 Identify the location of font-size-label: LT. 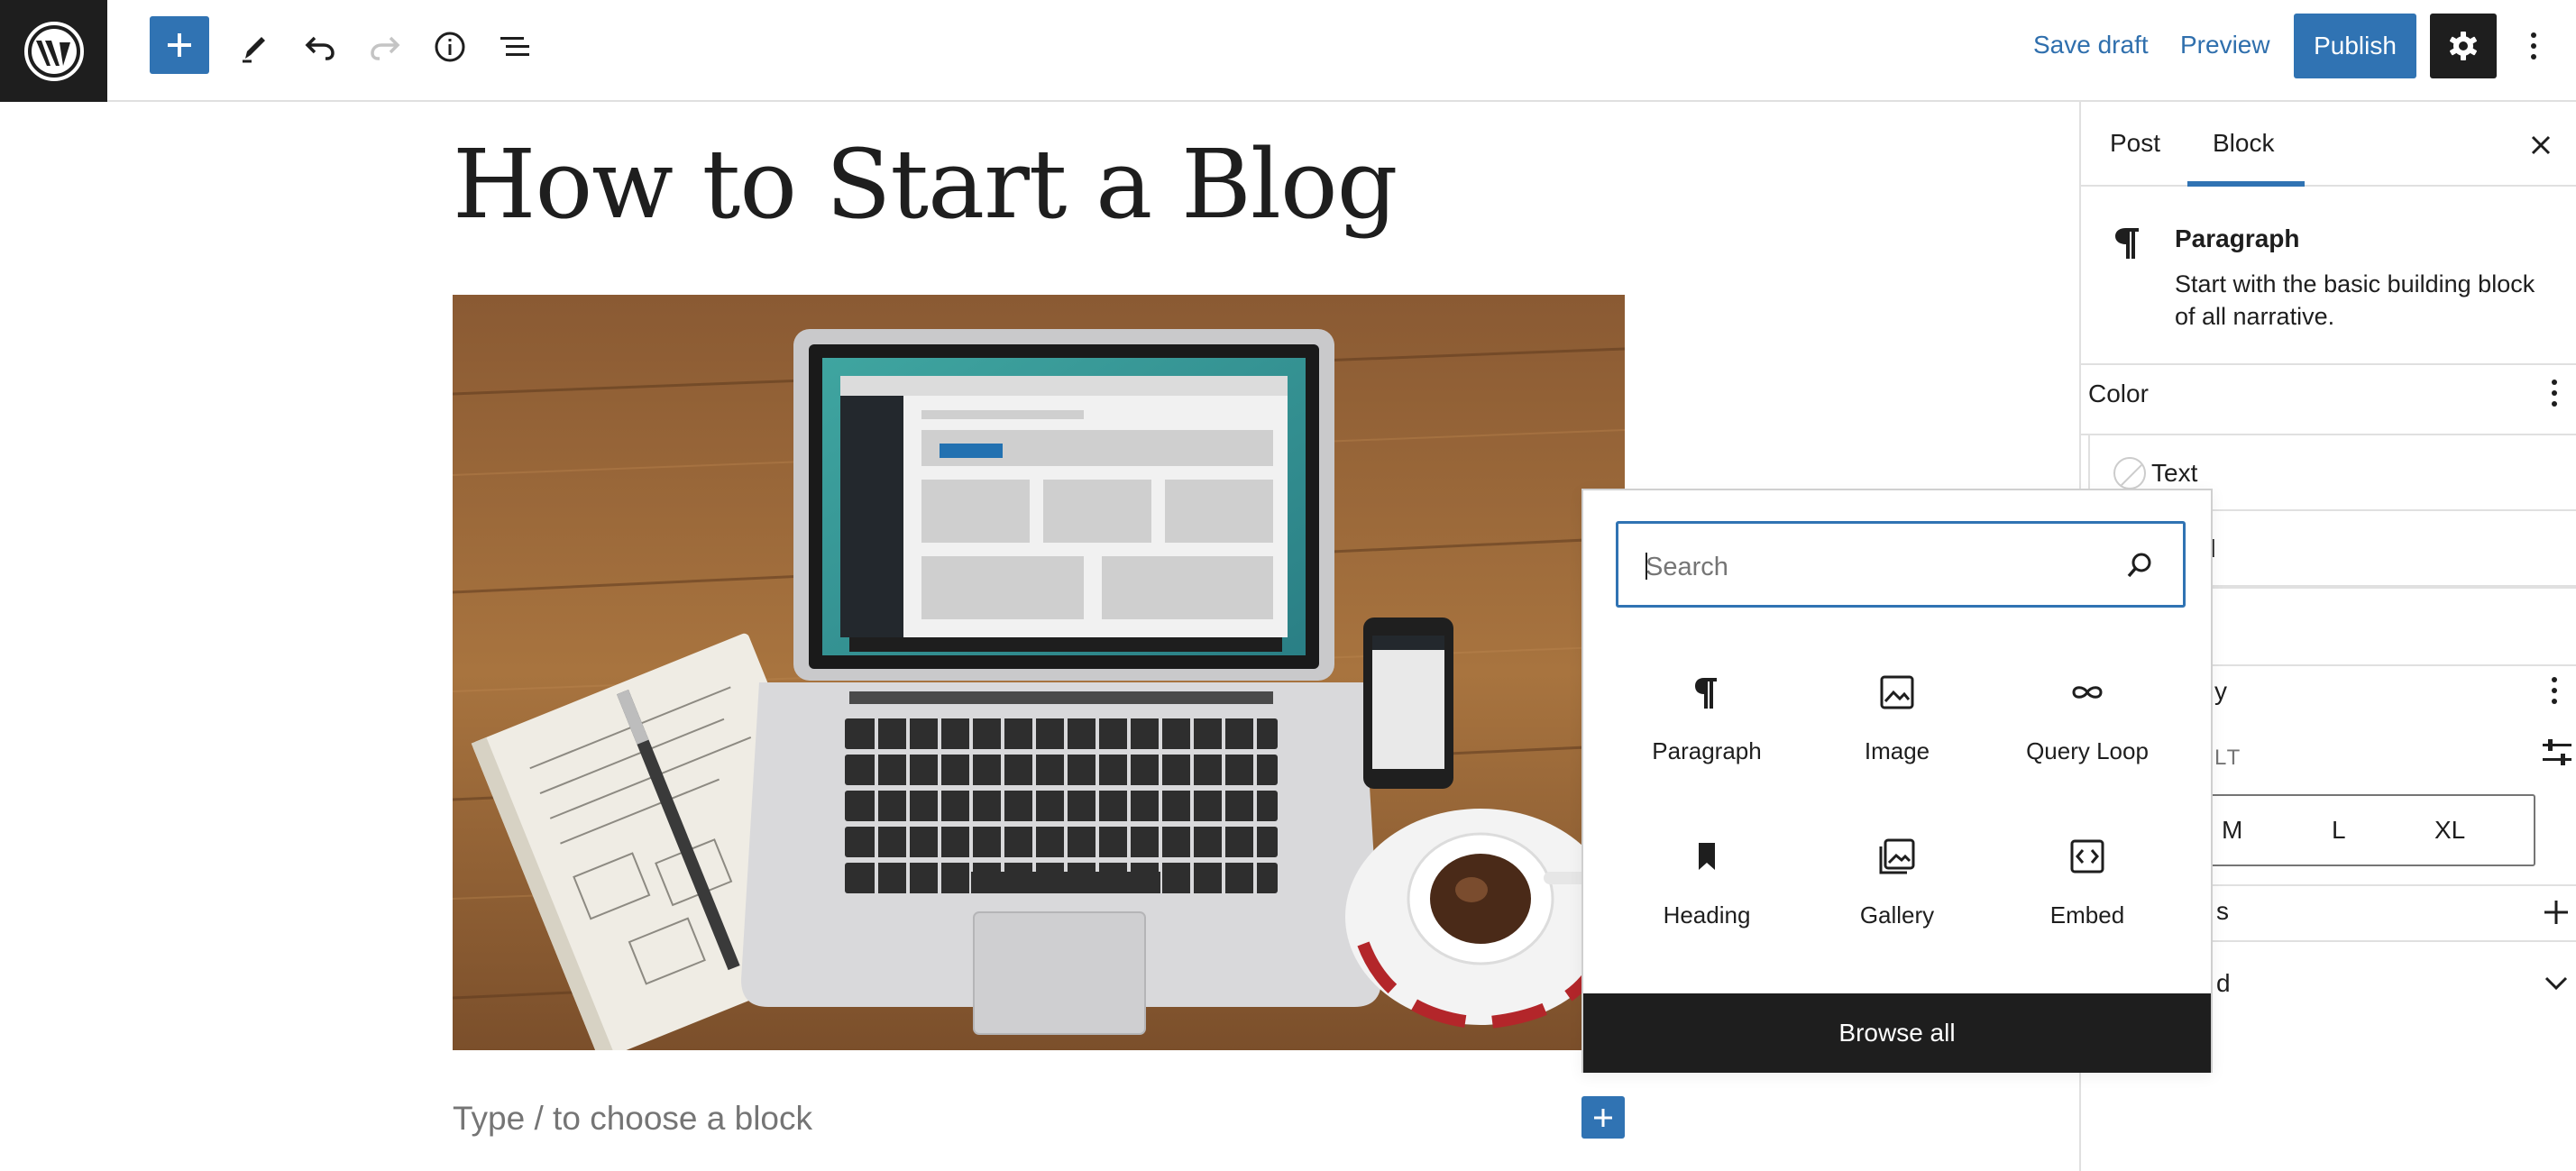
(2228, 758).